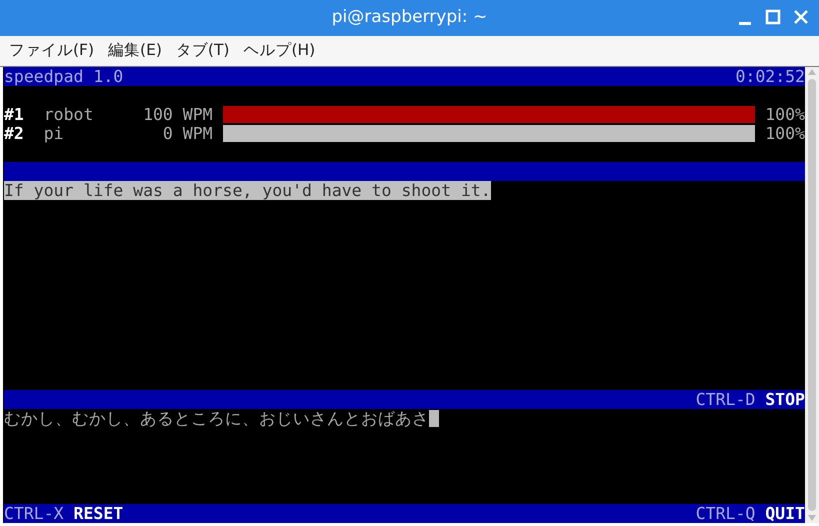  I want to click on player-name: robot, so click(69, 114).